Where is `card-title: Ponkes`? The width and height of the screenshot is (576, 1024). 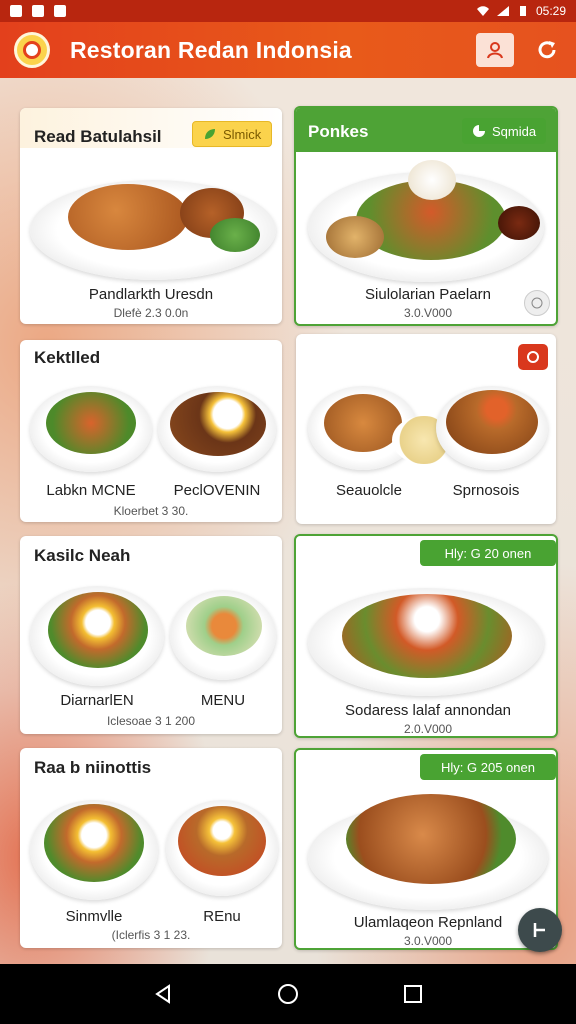
card-title: Ponkes is located at coordinates (338, 131).